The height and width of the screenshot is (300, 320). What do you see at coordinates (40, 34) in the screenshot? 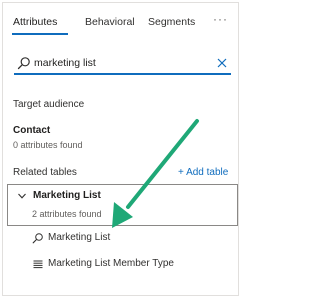
I see `active-tab-indicator` at bounding box center [40, 34].